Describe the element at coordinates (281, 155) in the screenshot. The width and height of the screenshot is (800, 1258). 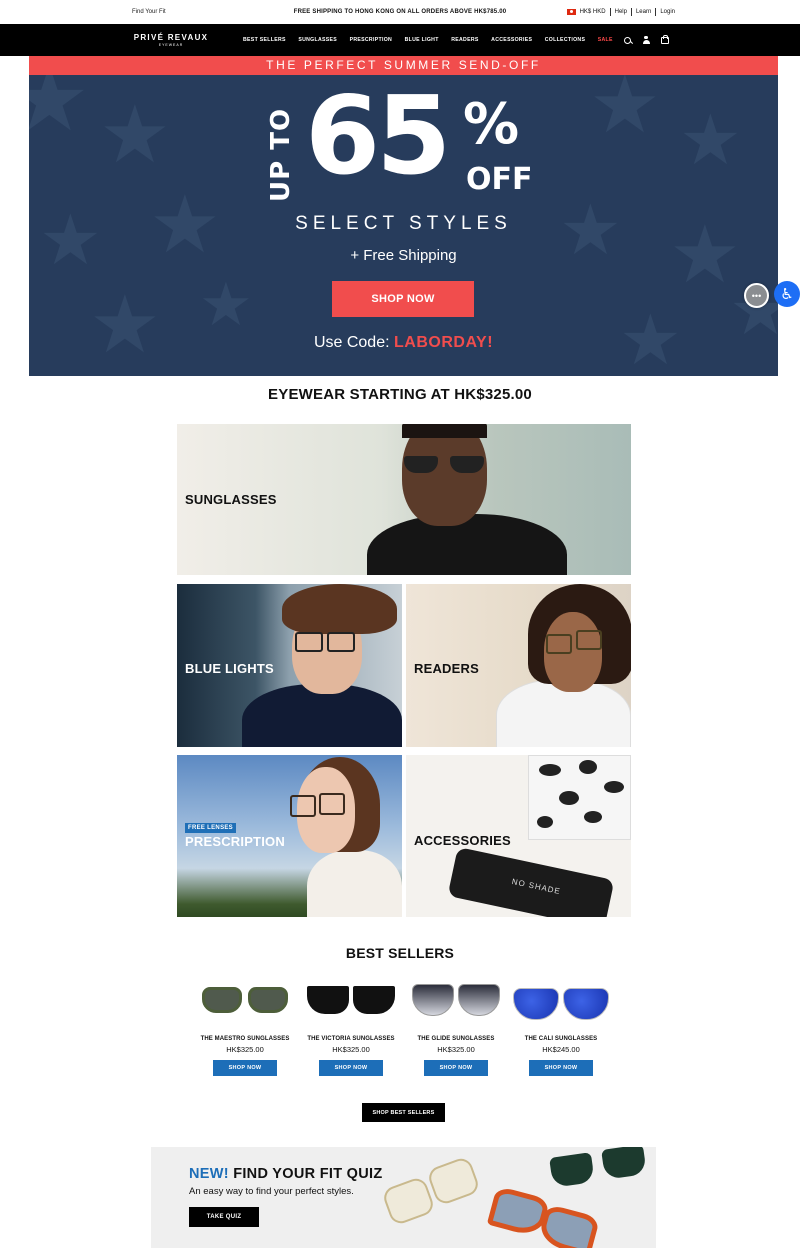
I see `hero-up-to: UP TO` at that location.